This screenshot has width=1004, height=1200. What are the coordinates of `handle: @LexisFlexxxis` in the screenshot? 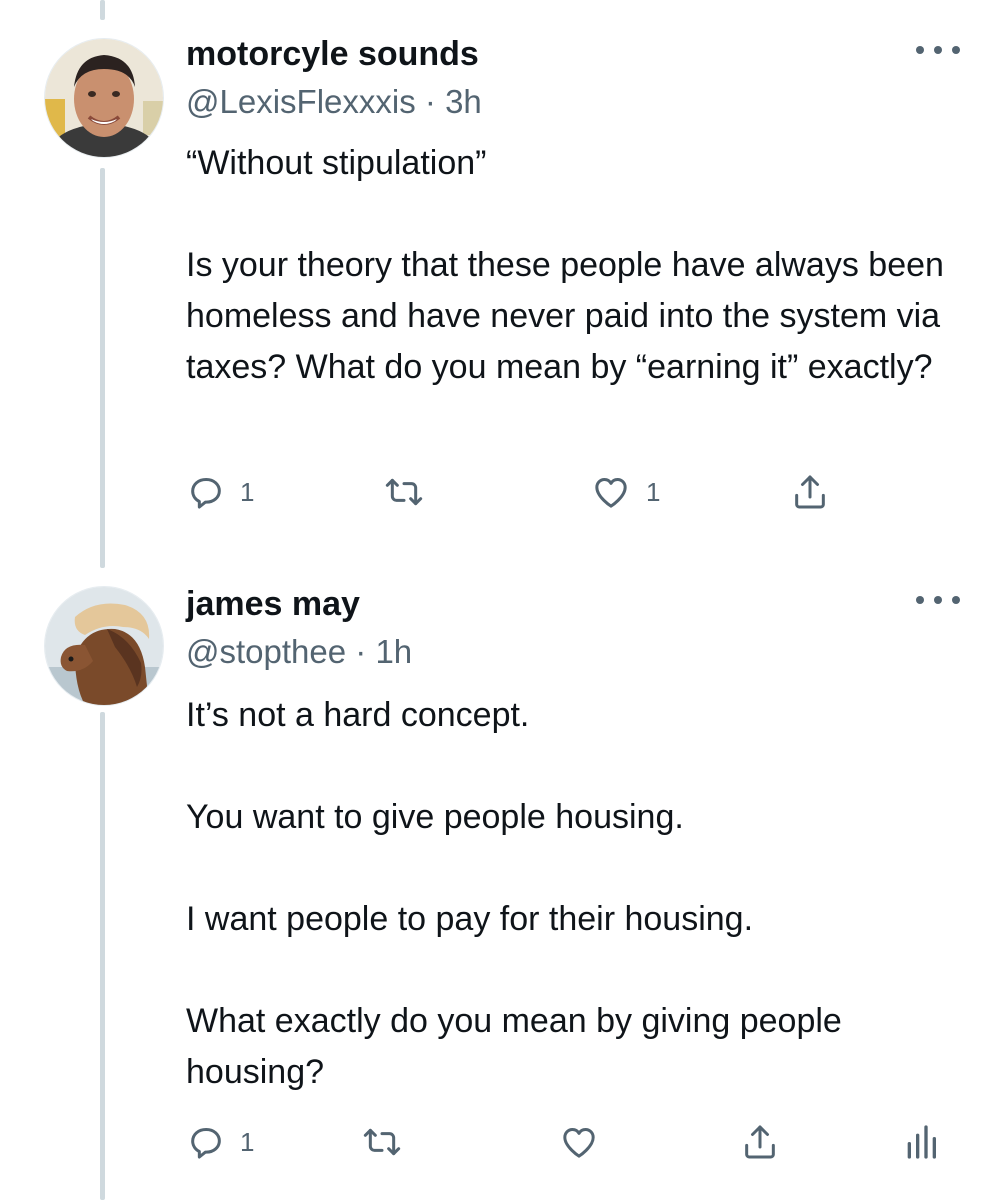 It's located at (301, 101).